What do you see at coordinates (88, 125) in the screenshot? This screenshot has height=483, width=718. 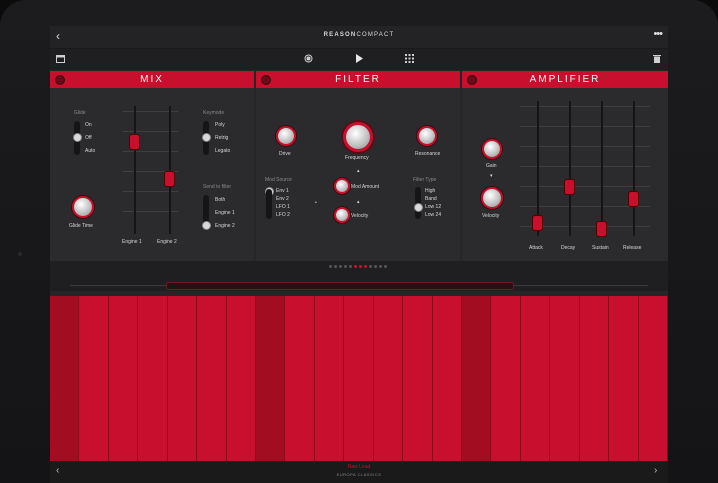 I see `glide-option-on: On` at bounding box center [88, 125].